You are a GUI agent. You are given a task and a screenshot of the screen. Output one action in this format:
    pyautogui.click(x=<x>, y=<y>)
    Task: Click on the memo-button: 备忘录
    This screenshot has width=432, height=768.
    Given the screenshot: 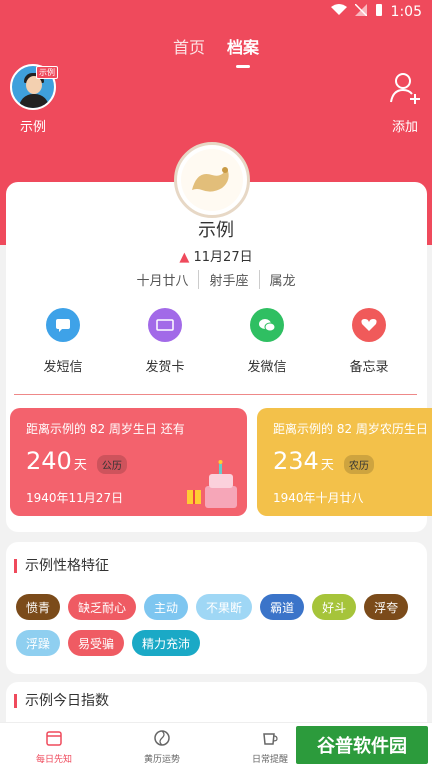 What is the action you would take?
    pyautogui.click(x=369, y=341)
    